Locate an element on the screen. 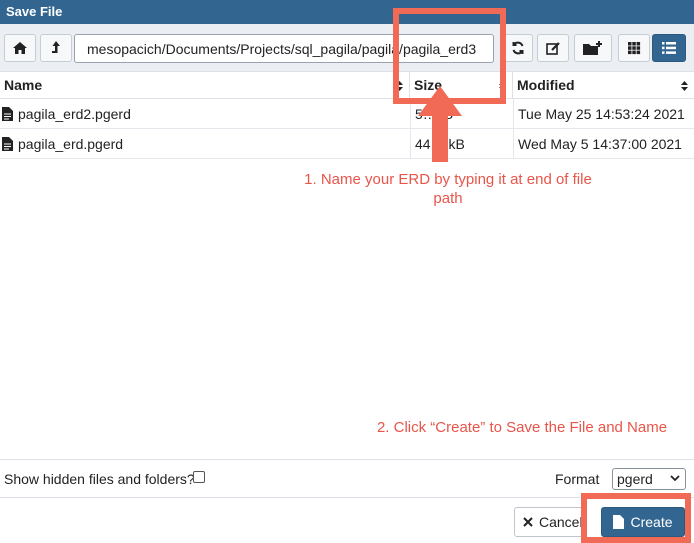 The width and height of the screenshot is (694, 543). refresh-icon is located at coordinates (518, 48).